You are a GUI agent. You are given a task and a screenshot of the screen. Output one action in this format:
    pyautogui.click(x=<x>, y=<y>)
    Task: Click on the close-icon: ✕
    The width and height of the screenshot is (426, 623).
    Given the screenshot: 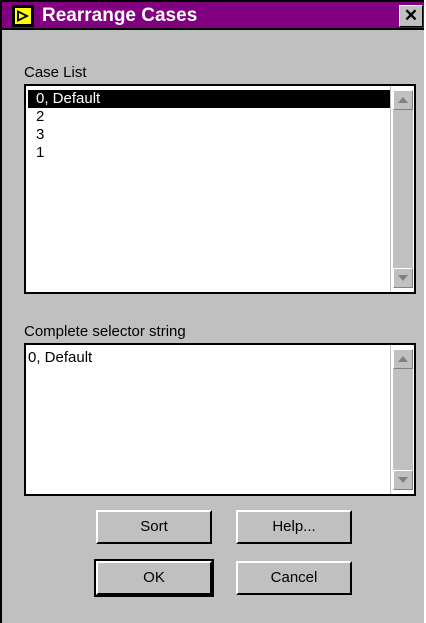 What is the action you would take?
    pyautogui.click(x=411, y=16)
    